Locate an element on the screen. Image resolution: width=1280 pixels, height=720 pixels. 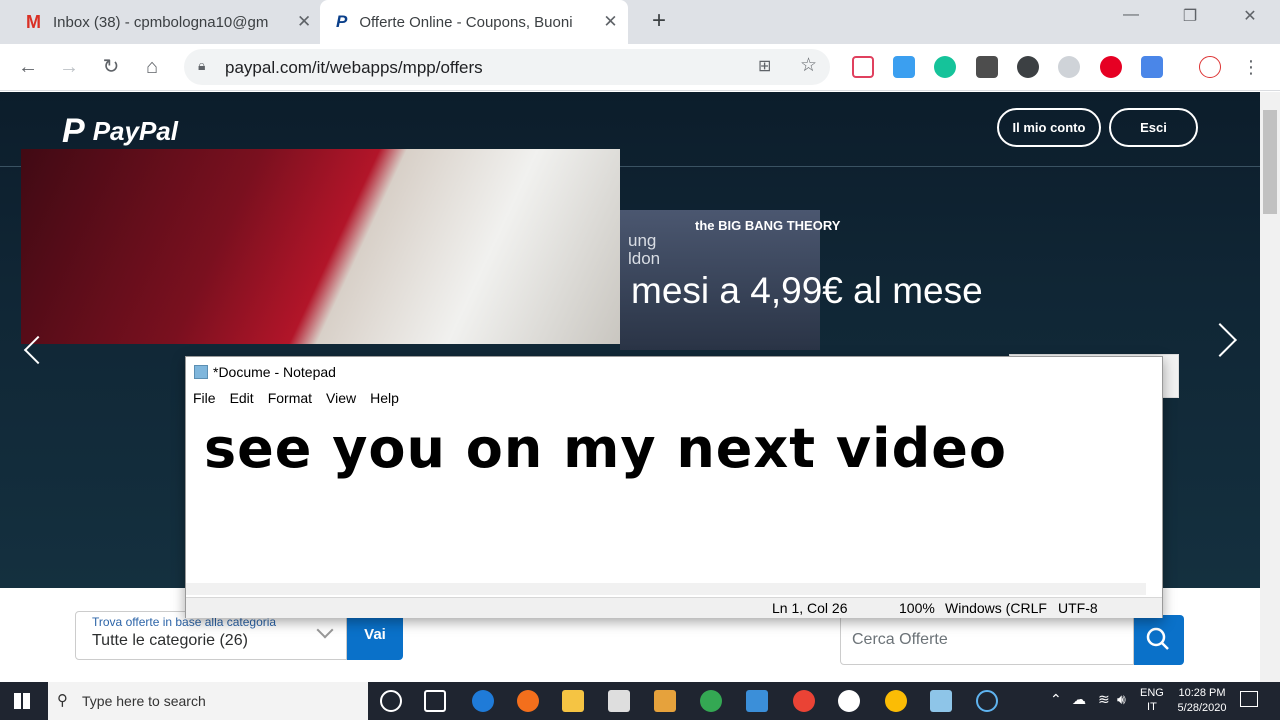
close-window-icon: ✕ is located at coordinates (1250, 16).